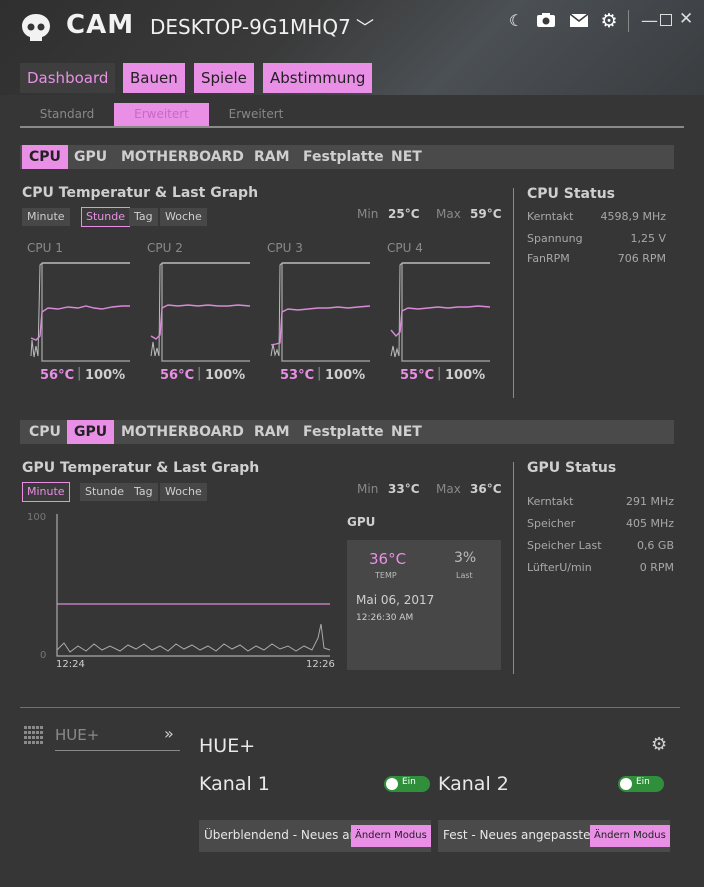 The image size is (704, 887). I want to click on cpu-graph-title: CPU Temperatur & Last Graph, so click(140, 193).